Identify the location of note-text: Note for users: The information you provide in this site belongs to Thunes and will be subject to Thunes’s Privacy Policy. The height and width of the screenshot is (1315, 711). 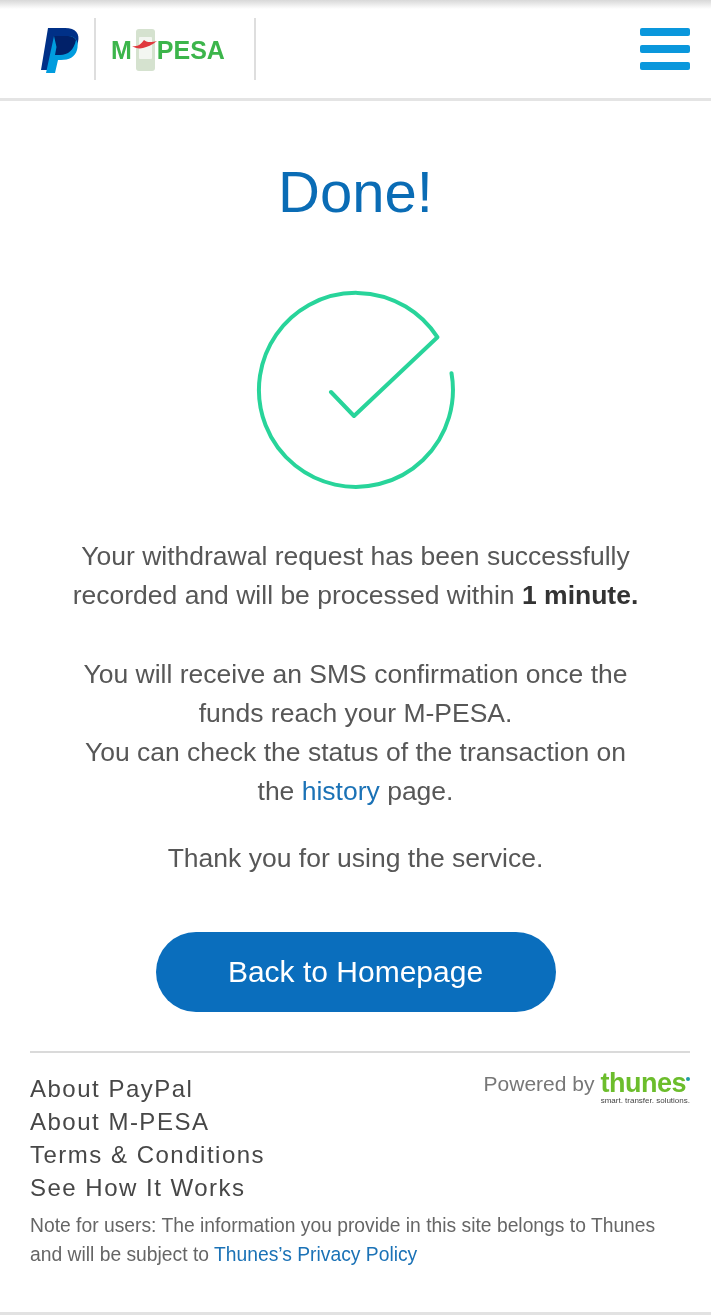
(343, 1240).